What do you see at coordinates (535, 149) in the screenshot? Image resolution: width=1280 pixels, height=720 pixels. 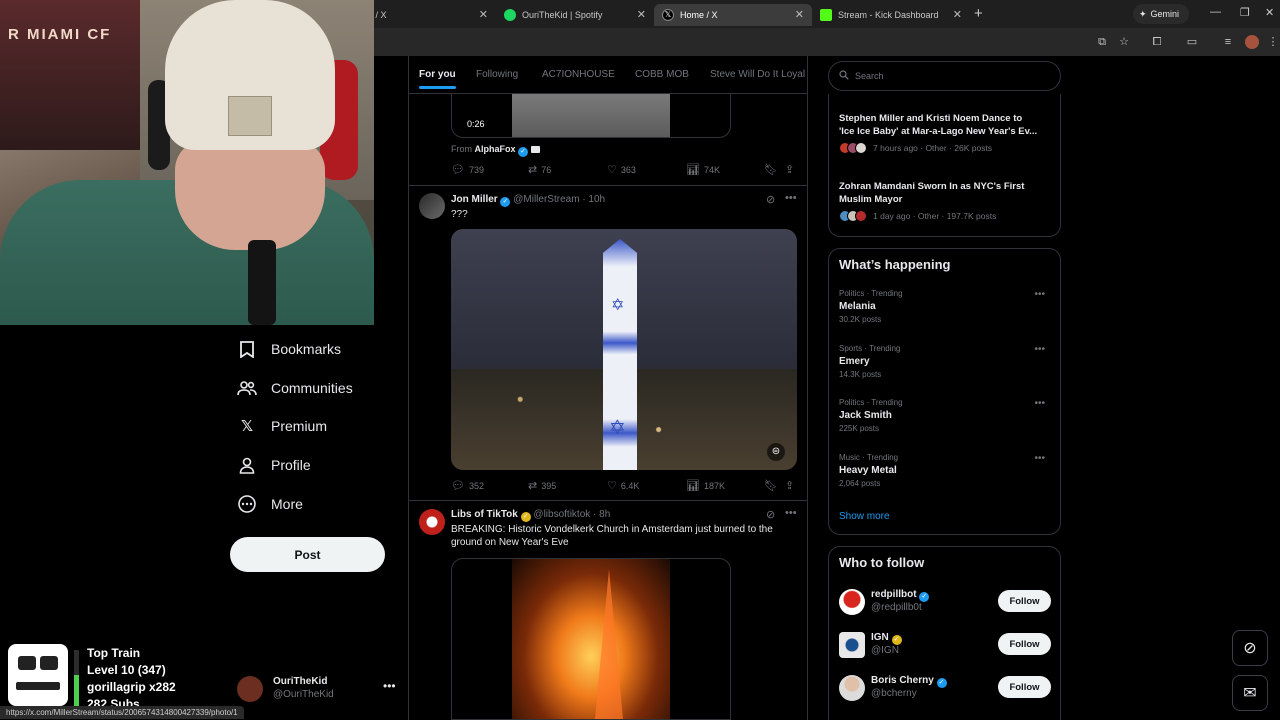 I see `card-icon` at bounding box center [535, 149].